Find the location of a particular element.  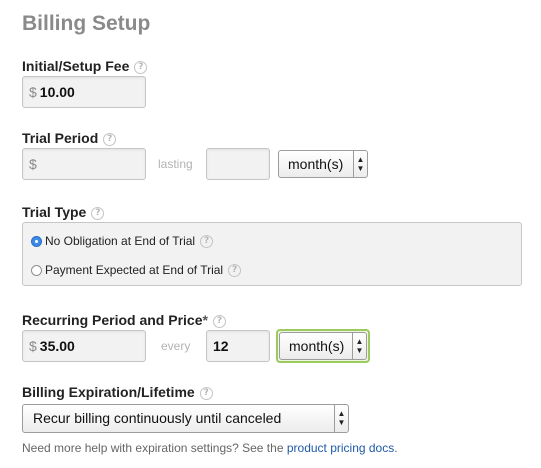

radio-payment-expected: Payment Expected at End of Trial? is located at coordinates (136, 270).